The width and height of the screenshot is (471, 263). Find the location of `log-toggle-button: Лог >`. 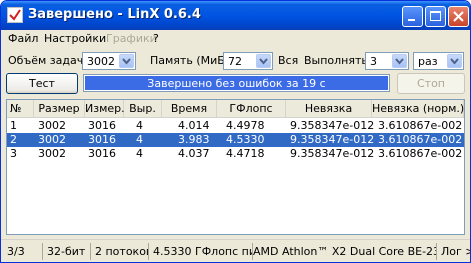

log-toggle-button: Лог > is located at coordinates (453, 251).